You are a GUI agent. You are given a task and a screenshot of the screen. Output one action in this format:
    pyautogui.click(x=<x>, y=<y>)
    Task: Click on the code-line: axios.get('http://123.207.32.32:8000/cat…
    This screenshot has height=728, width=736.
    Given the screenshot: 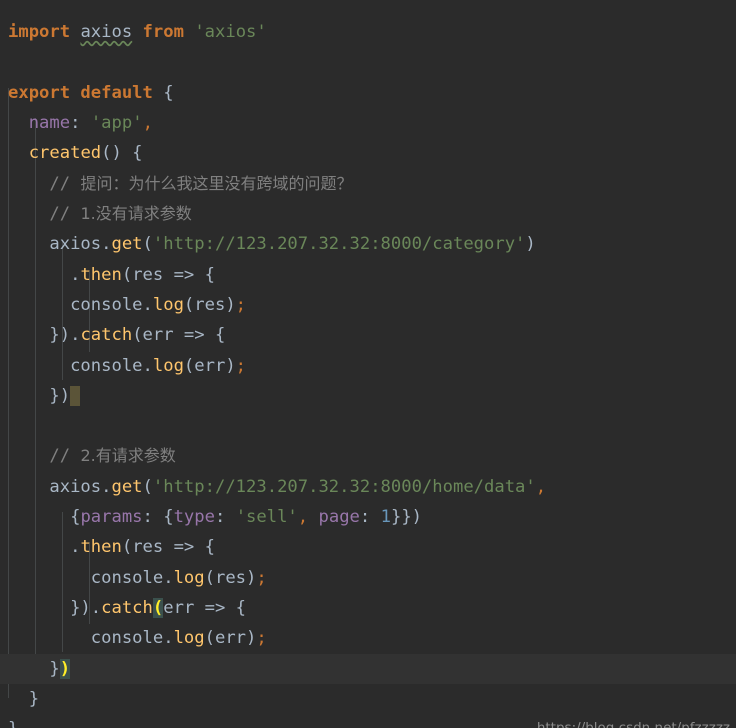 What is the action you would take?
    pyautogui.click(x=368, y=244)
    